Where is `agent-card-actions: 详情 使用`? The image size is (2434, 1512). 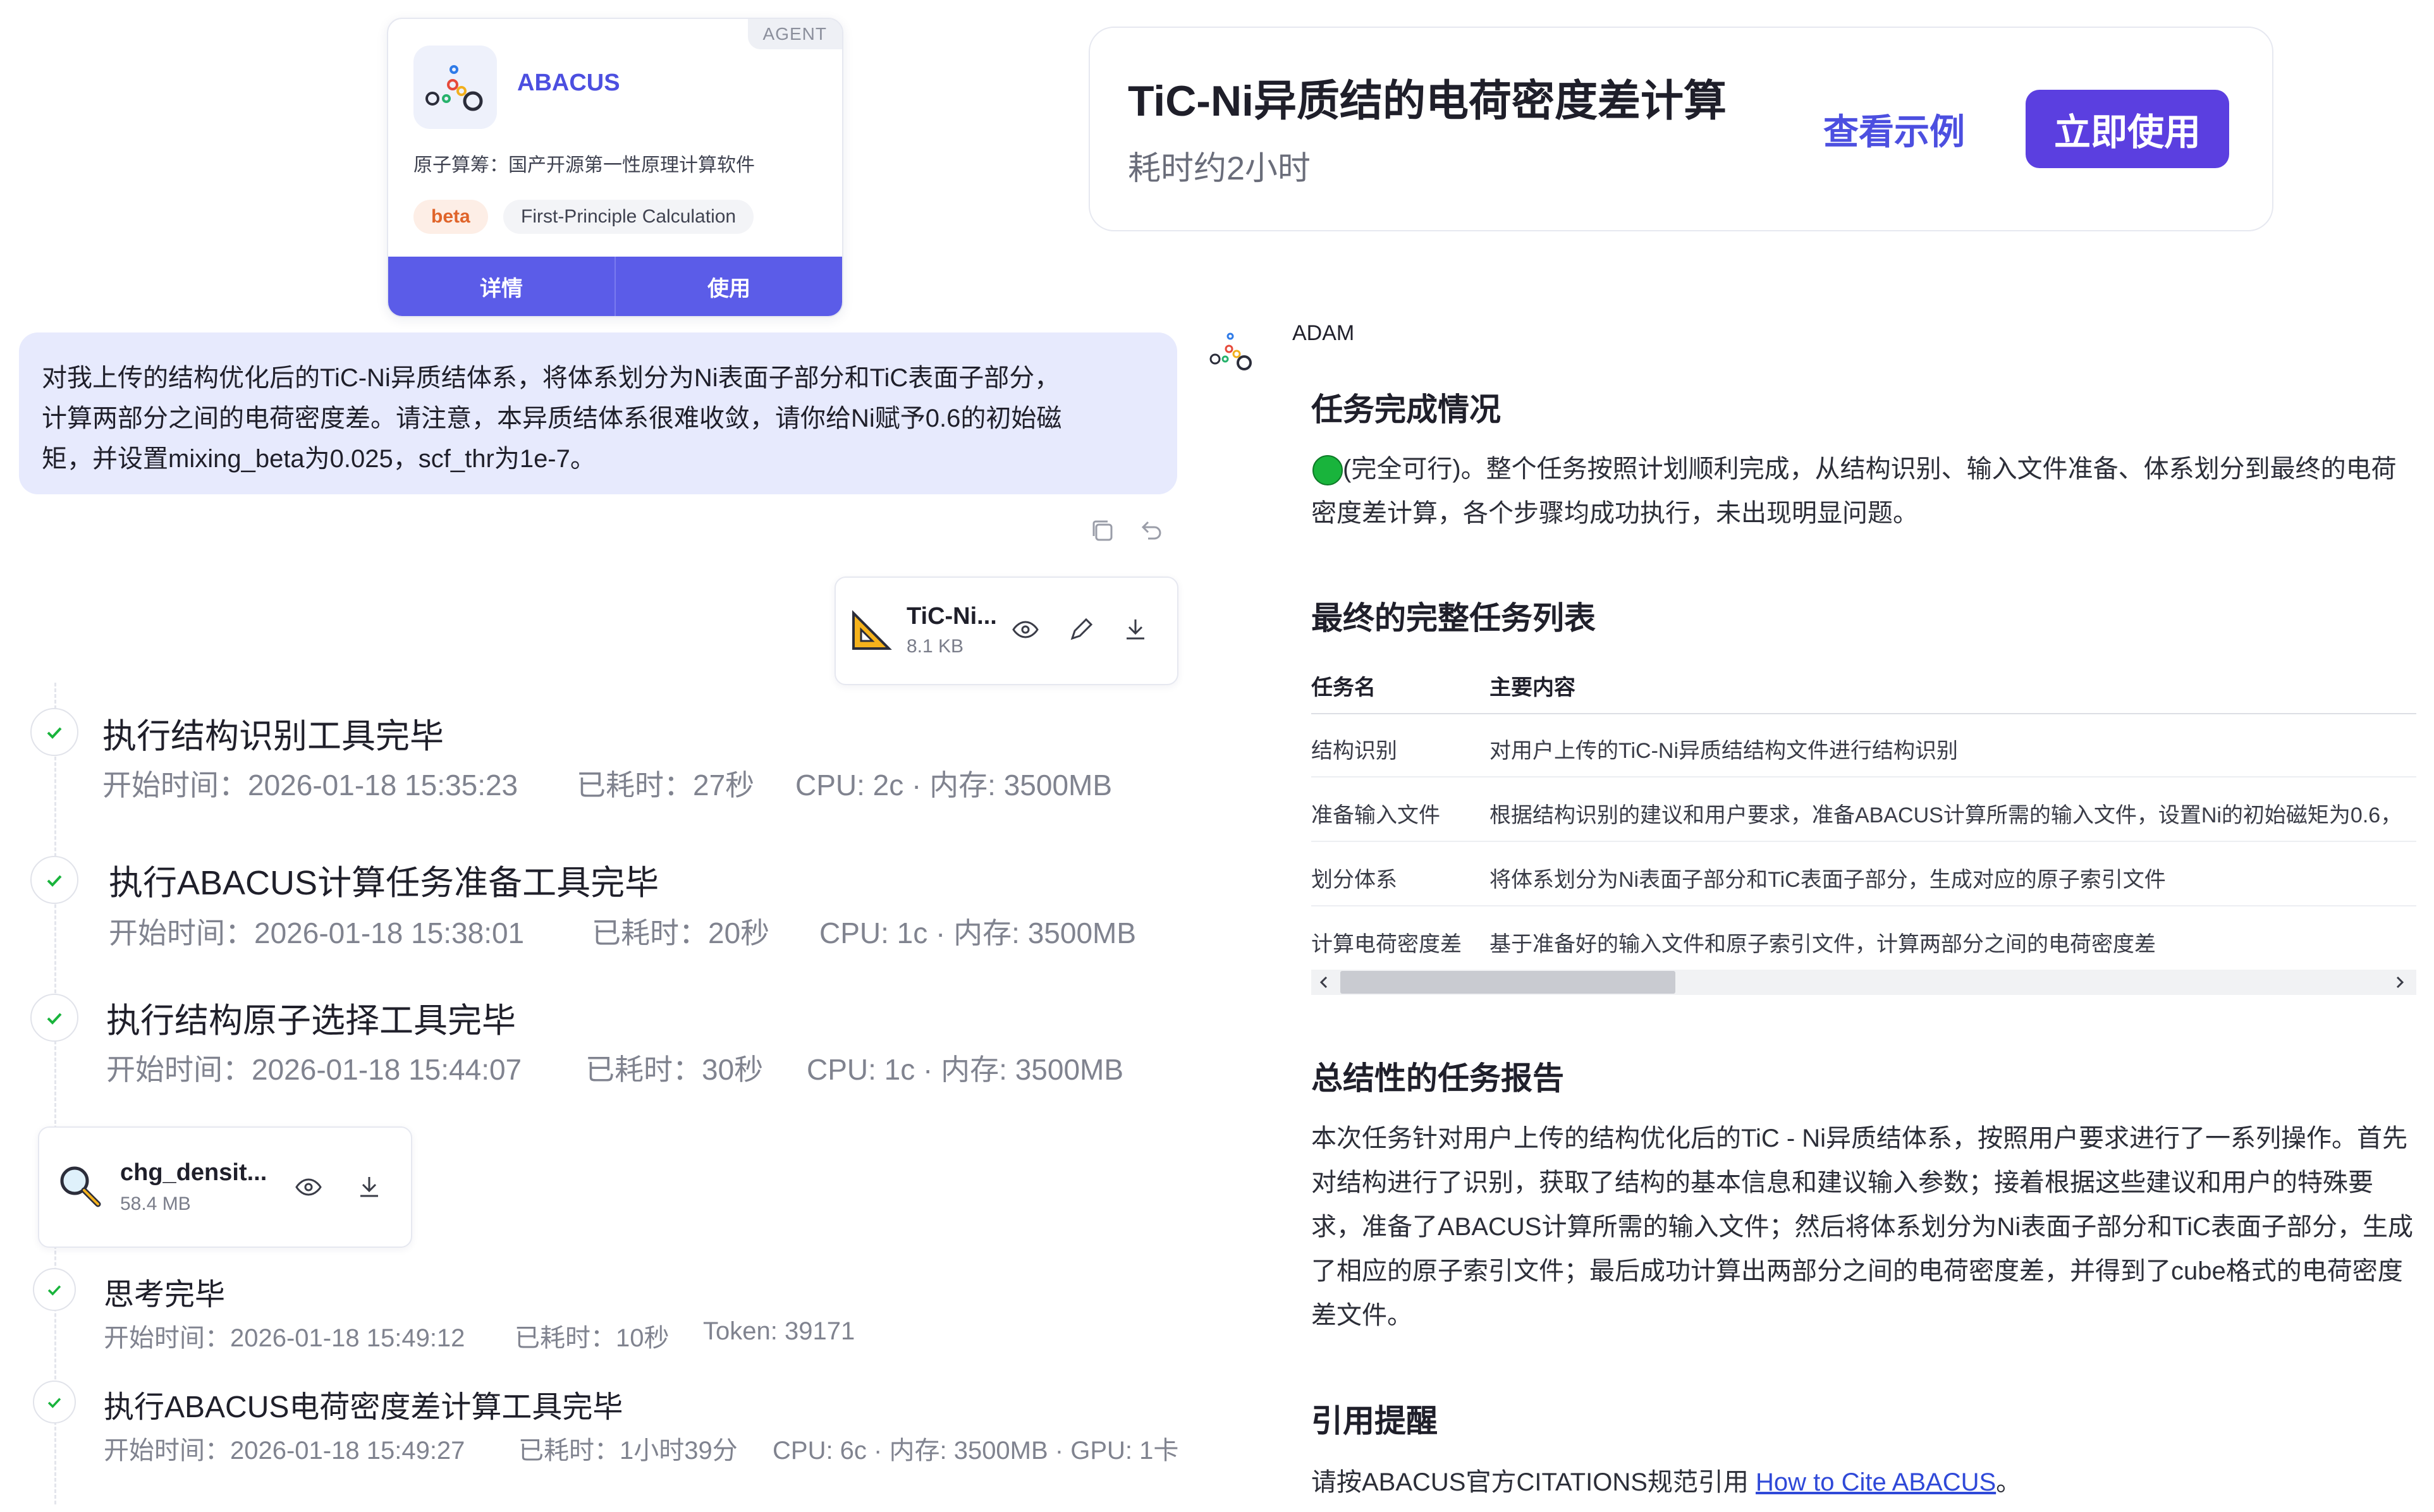
agent-card-actions: 详情 使用 is located at coordinates (615, 286).